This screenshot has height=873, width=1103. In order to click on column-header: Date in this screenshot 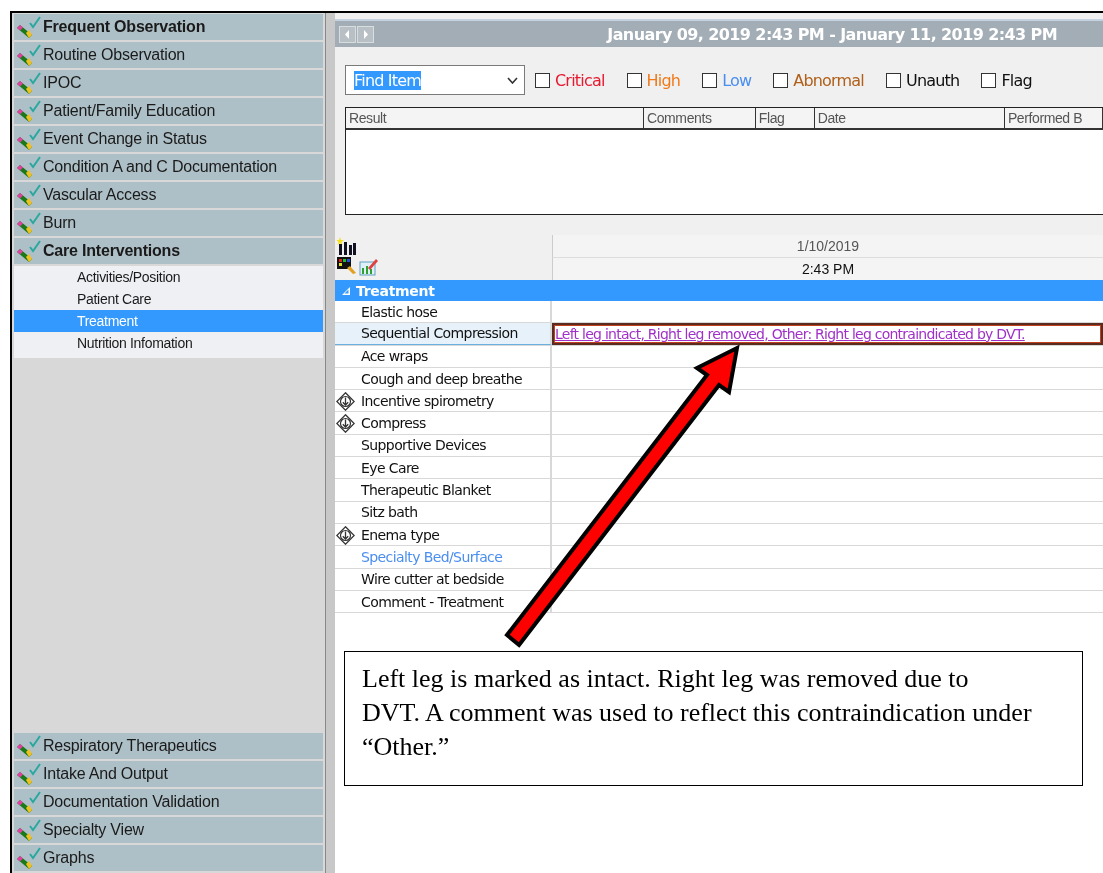, I will do `click(909, 118)`.